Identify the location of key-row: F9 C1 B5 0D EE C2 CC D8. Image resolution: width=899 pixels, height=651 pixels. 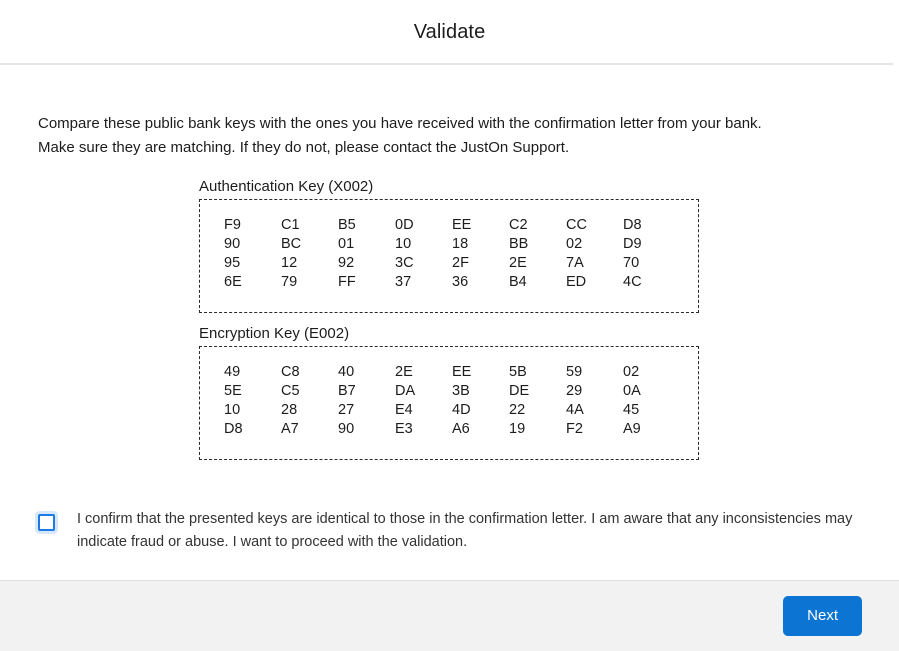
(449, 225).